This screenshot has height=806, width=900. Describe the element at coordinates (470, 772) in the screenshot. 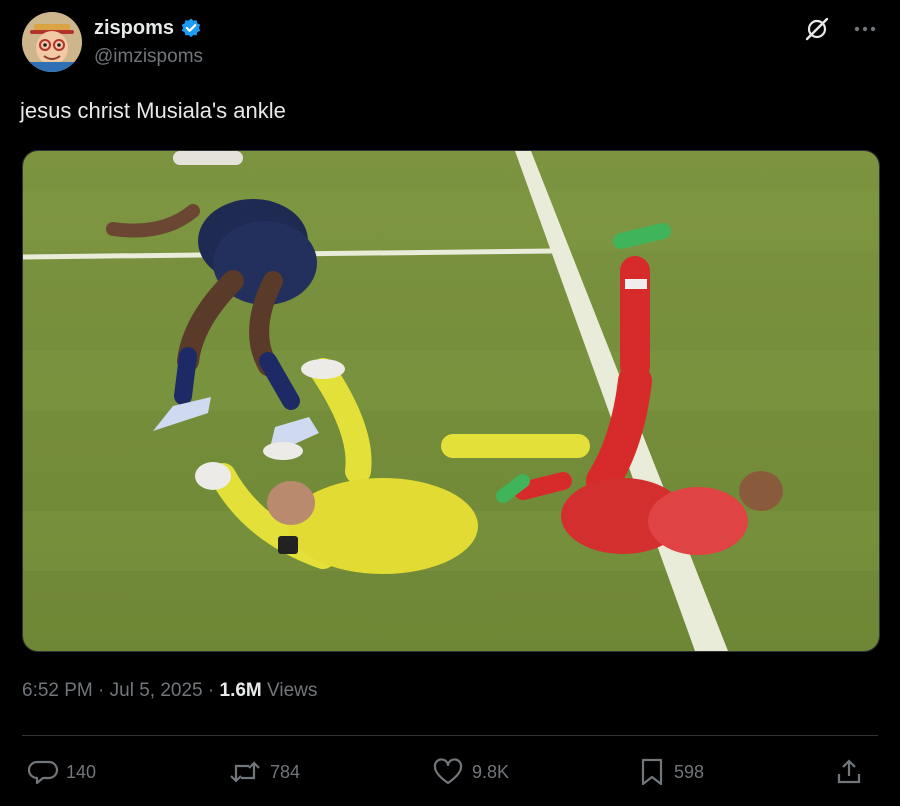

I see `like-button: 9.8K` at that location.